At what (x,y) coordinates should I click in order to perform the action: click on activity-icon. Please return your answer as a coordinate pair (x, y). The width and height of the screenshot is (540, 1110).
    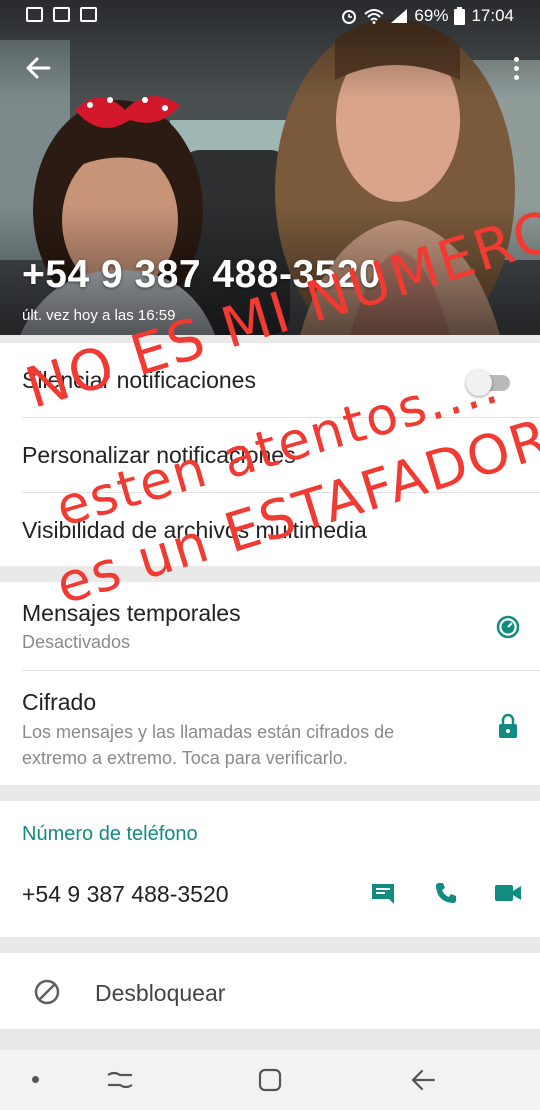
    Looking at the image, I should click on (88, 14).